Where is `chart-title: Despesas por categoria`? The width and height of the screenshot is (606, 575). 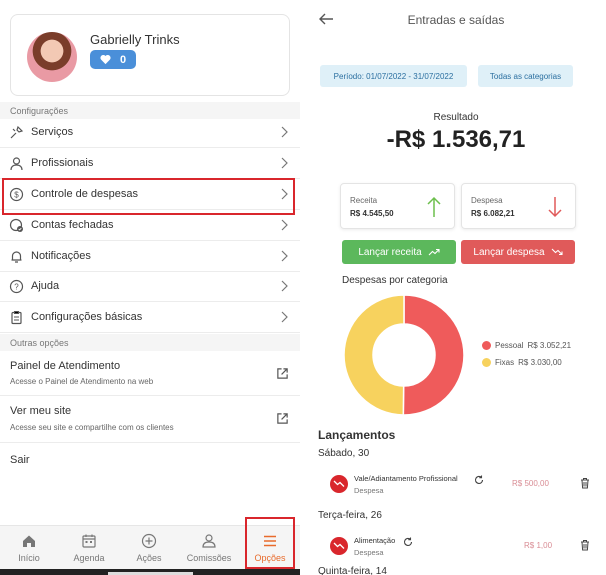 chart-title: Despesas por categoria is located at coordinates (395, 280).